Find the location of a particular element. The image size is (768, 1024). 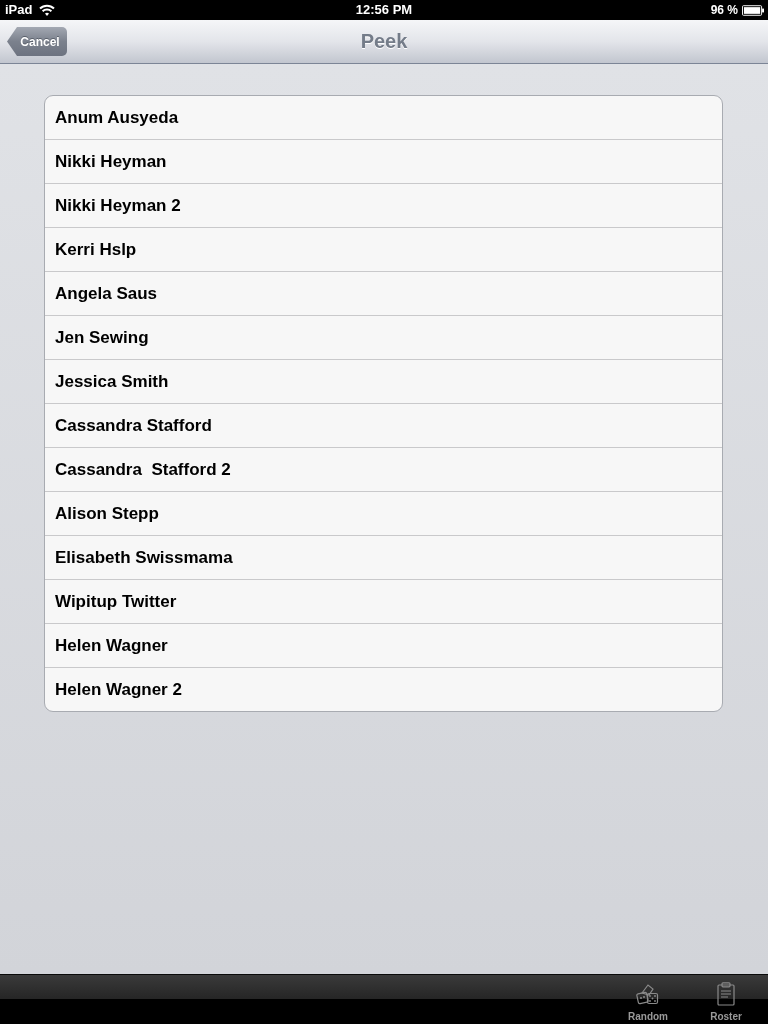

person-name: Nikki Heyman 2 is located at coordinates (118, 205).